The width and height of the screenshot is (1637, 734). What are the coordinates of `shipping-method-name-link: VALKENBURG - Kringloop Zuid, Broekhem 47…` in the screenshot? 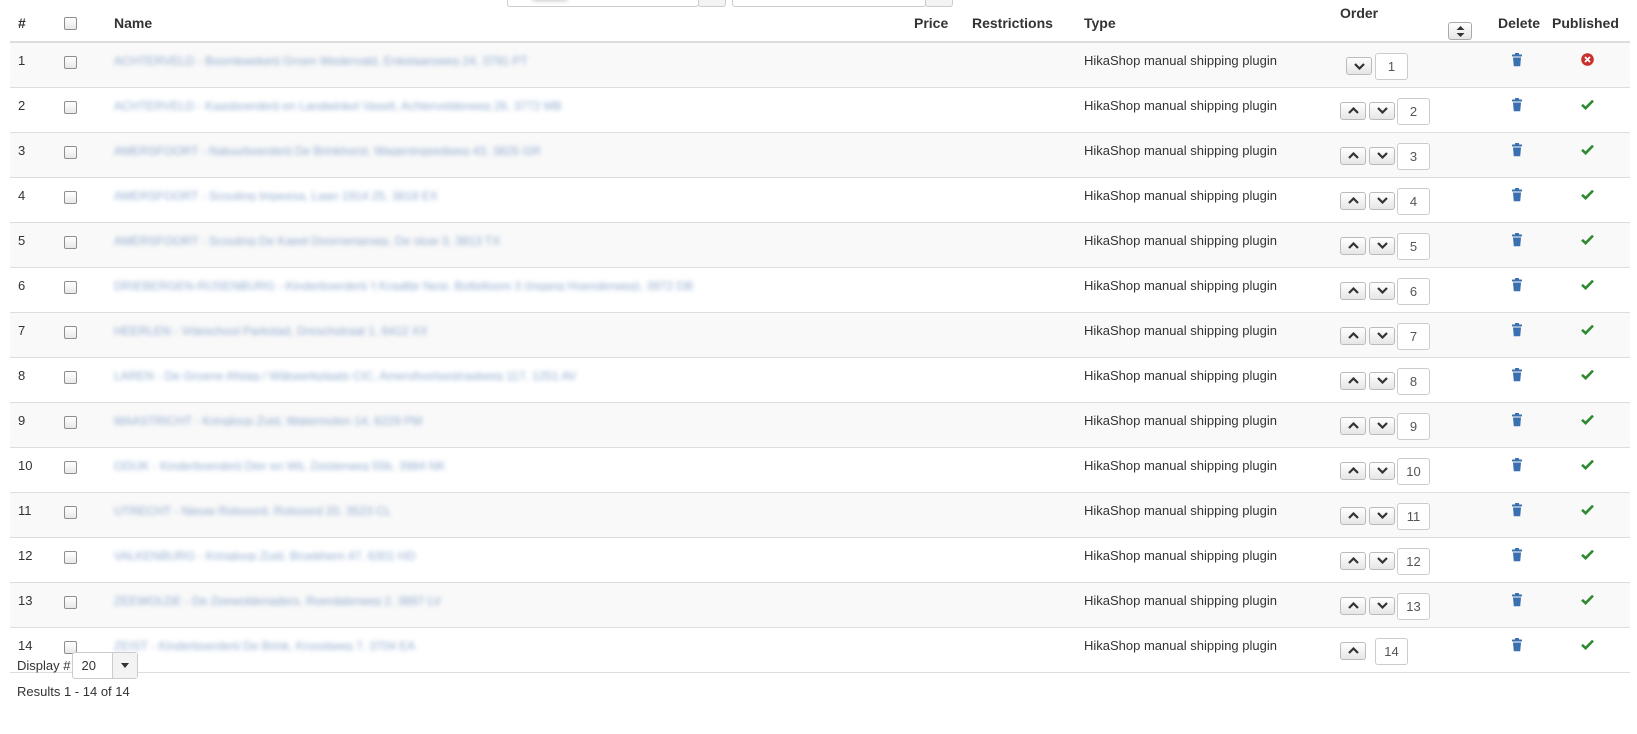 It's located at (264, 555).